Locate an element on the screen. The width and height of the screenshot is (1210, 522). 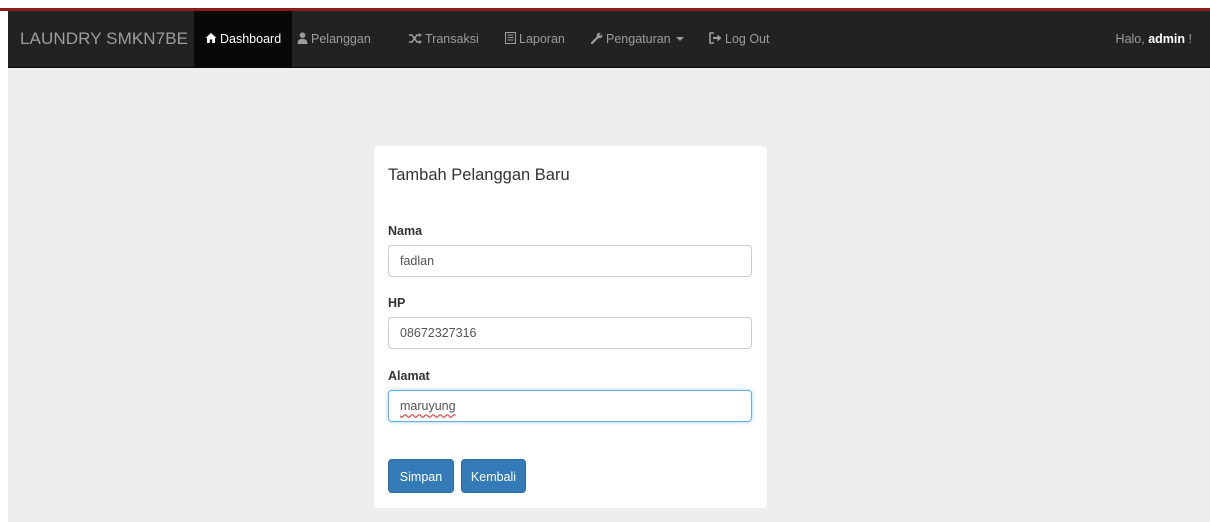
nav-dashboard-label: Dashboard is located at coordinates (251, 39).